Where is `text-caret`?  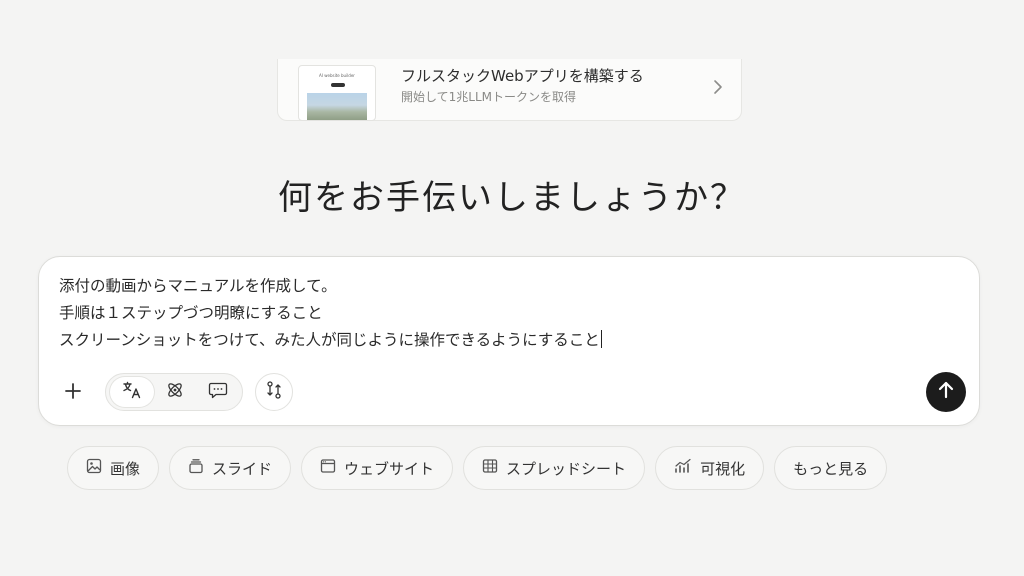 text-caret is located at coordinates (601, 339).